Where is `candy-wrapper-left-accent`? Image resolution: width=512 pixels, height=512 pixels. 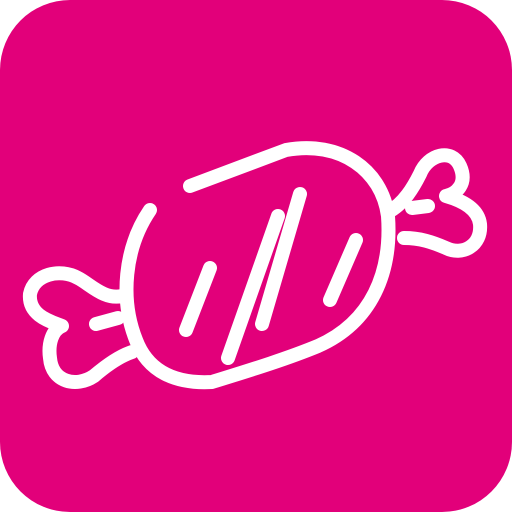
candy-wrapper-left-accent is located at coordinates (107, 321).